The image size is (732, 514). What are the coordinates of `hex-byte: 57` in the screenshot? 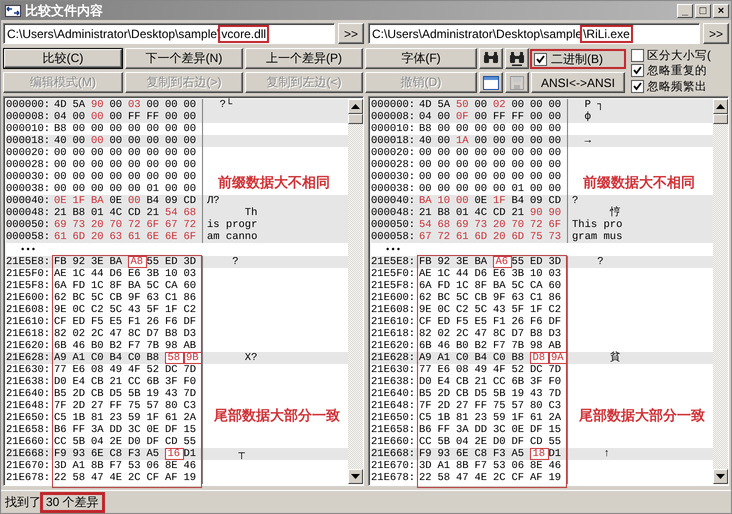 It's located at (519, 406).